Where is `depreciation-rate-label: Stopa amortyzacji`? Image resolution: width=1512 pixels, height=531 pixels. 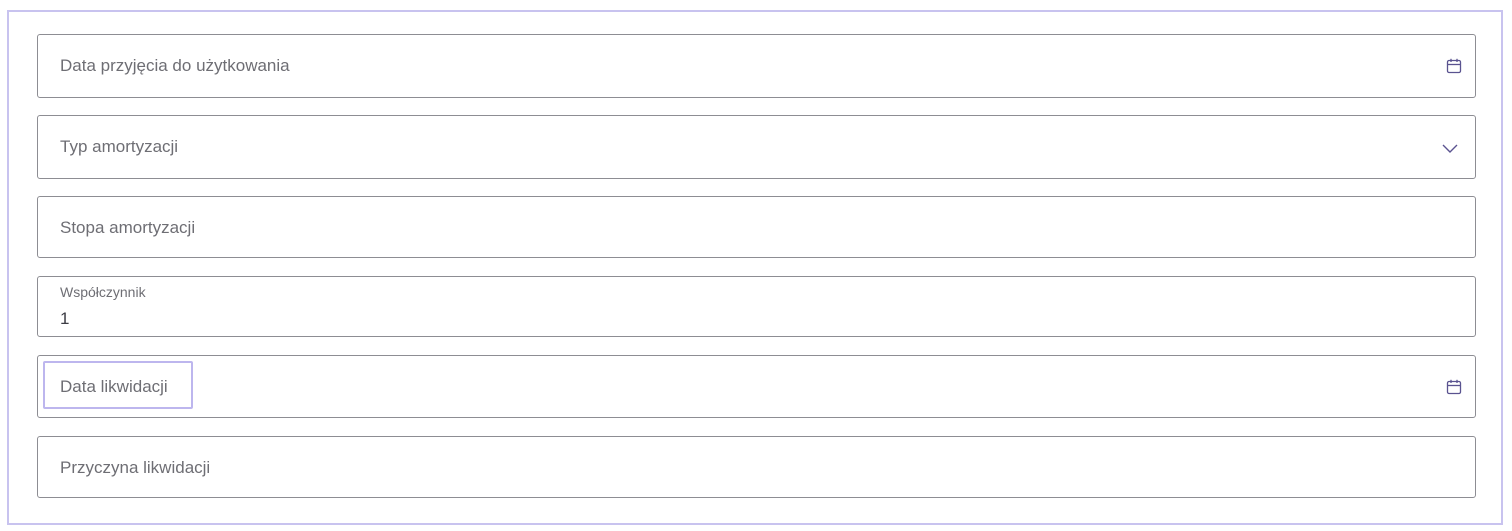 depreciation-rate-label: Stopa amortyzacji is located at coordinates (128, 227).